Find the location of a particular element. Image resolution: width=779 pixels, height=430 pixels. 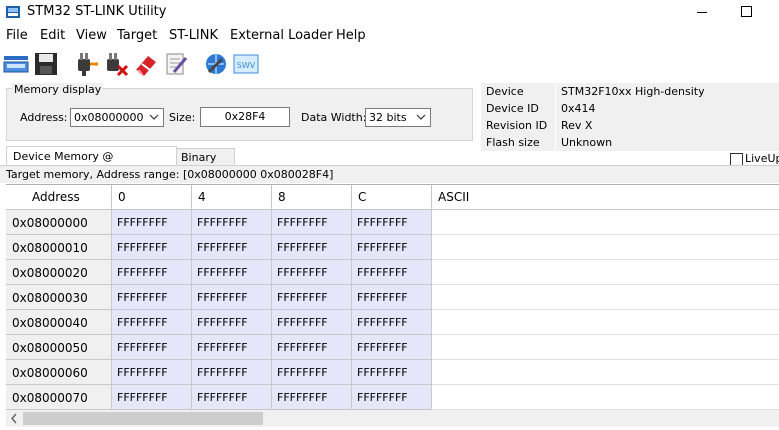

row-address-cell: 0x08000000 is located at coordinates (59, 222).